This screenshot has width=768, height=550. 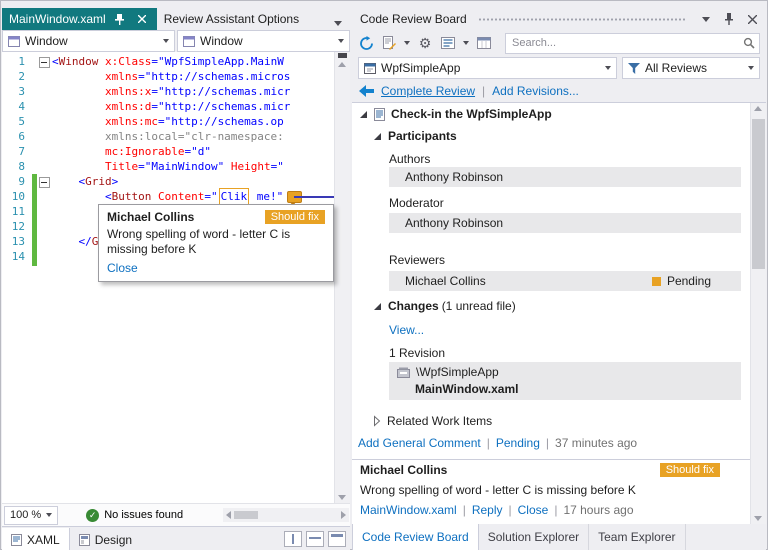 I want to click on code-line: Title = "MainWindow" Height = ", so click(x=194, y=166).